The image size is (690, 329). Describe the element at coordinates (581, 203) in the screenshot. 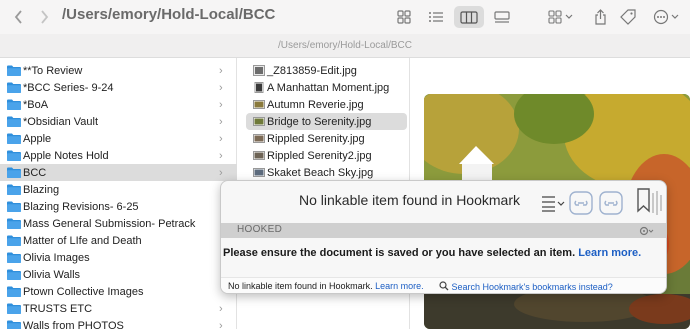

I see `copy-link-icon` at that location.